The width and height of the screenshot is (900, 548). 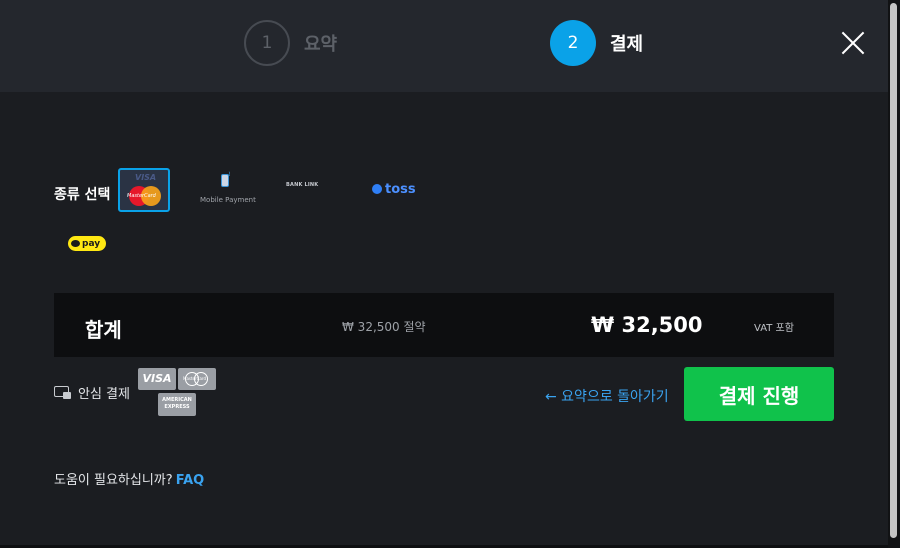 What do you see at coordinates (146, 177) in the screenshot?
I see `visa-logo: VISA` at bounding box center [146, 177].